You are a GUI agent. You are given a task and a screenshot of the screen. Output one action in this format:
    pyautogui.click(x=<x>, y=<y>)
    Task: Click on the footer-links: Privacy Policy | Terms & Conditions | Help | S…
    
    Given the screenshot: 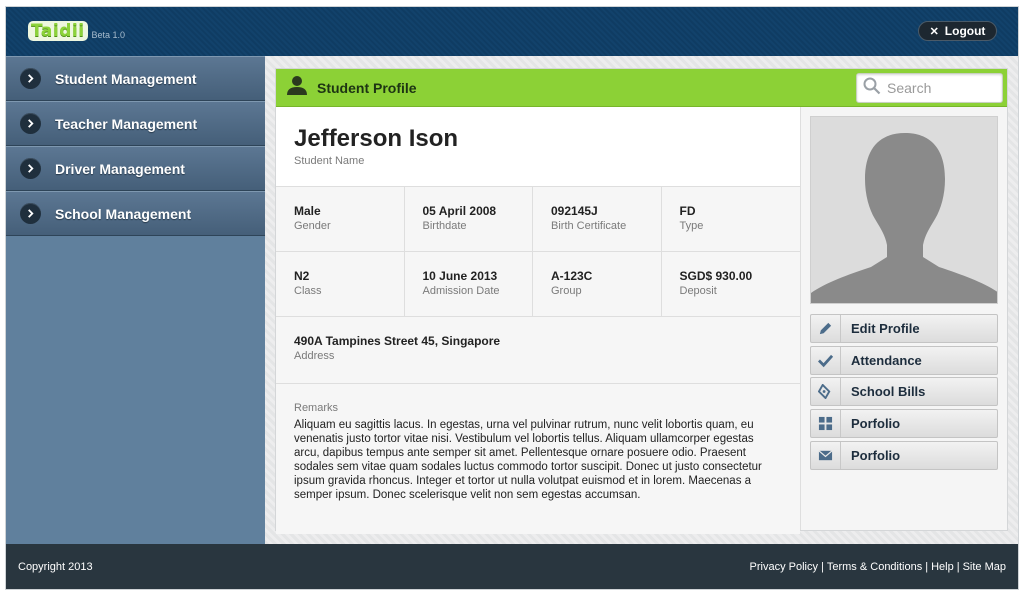 What is the action you would take?
    pyautogui.click(x=878, y=567)
    